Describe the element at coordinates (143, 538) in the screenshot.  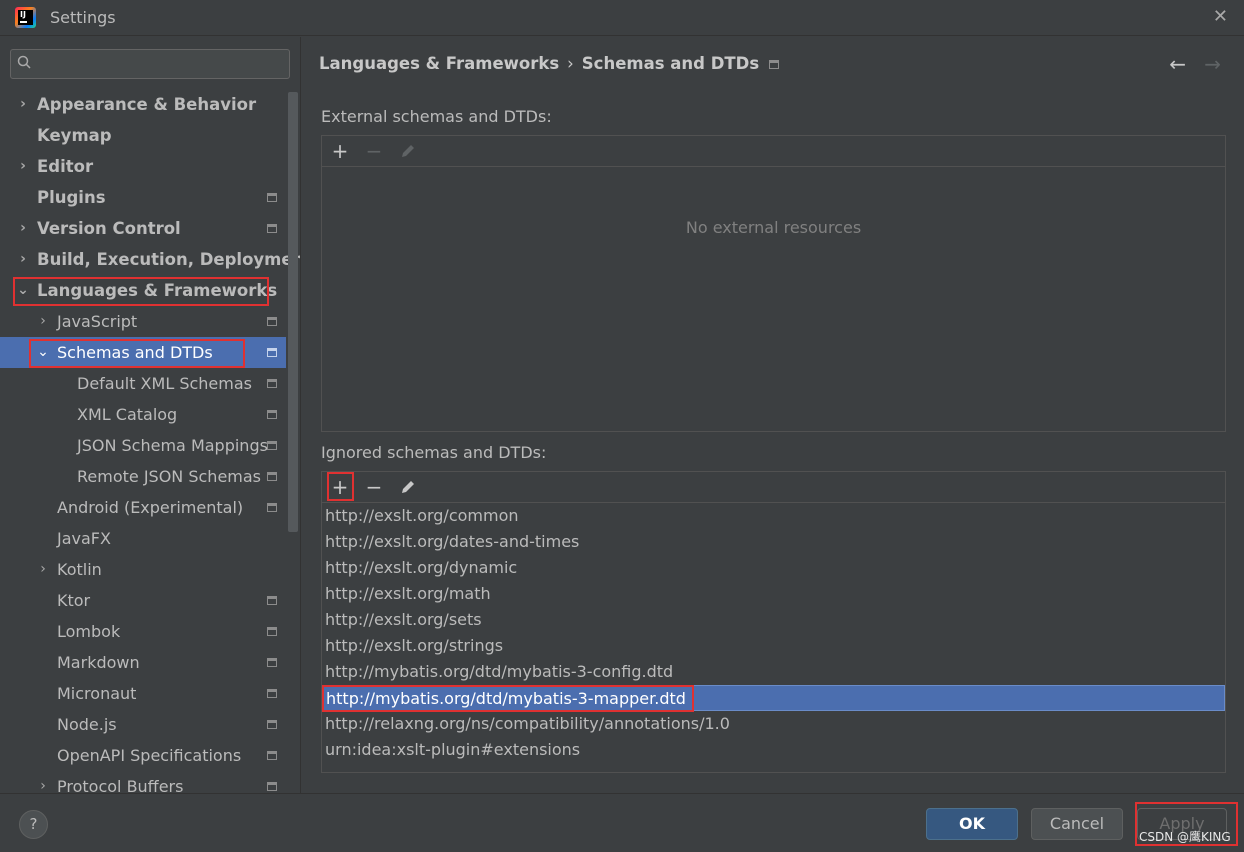
I see `sidebar-item-javafx: JavaFX` at that location.